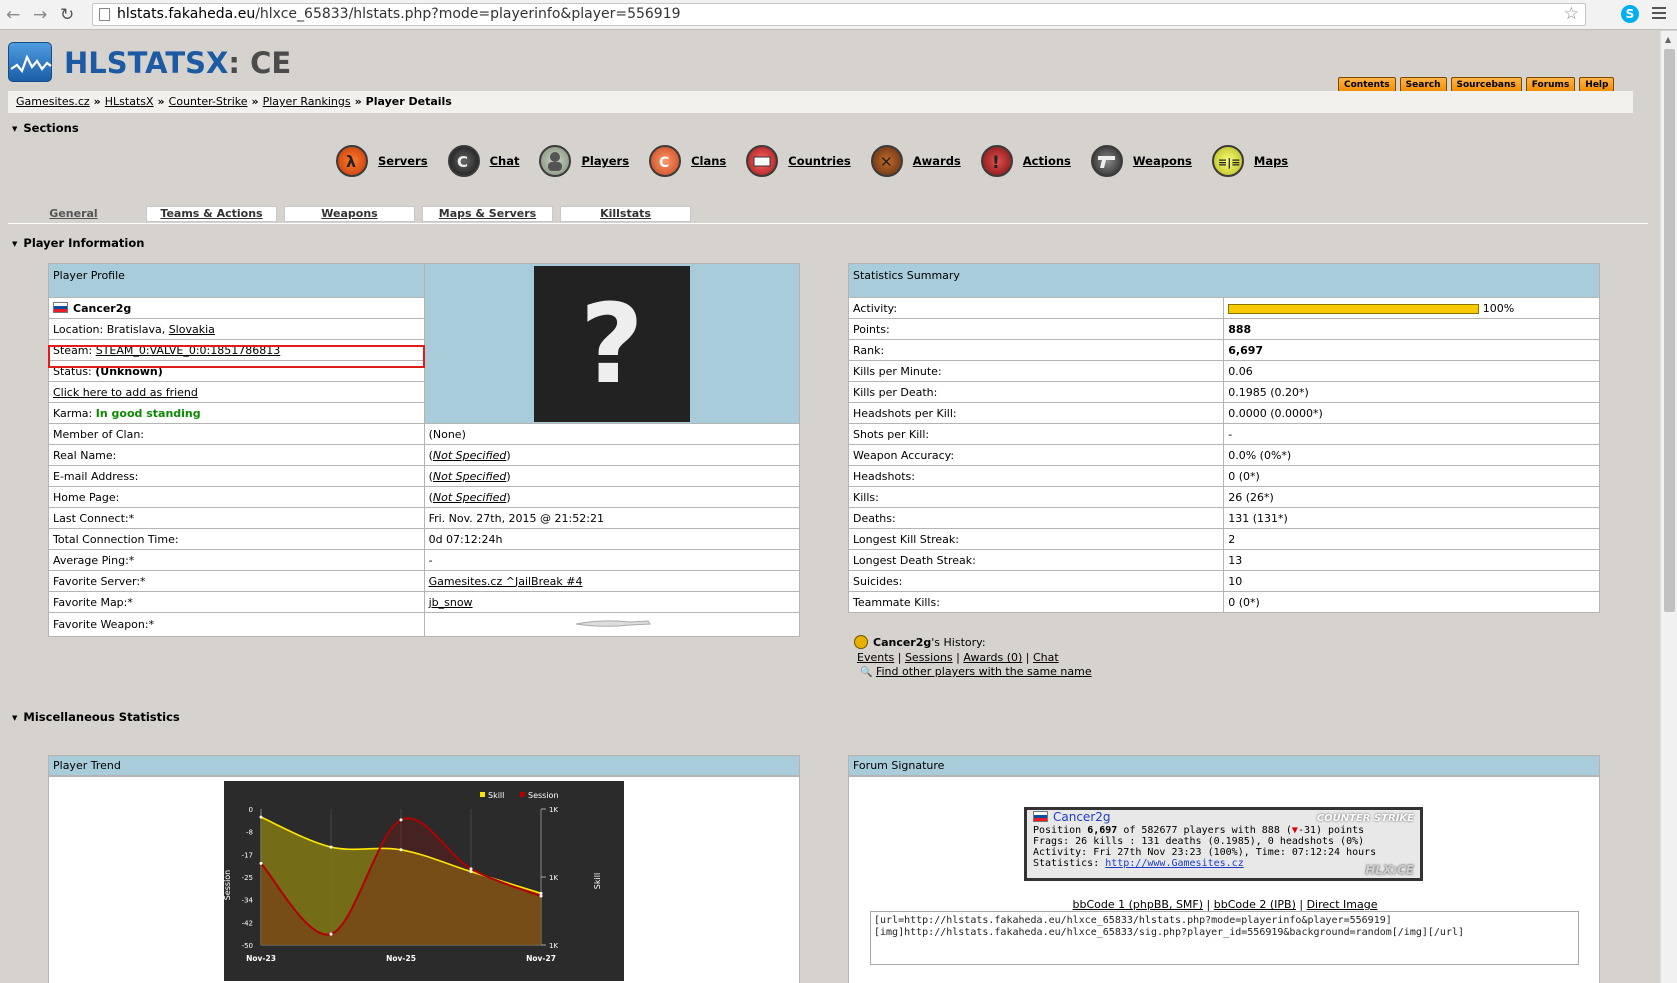  I want to click on section-actions: ! Actions, so click(1025, 161).